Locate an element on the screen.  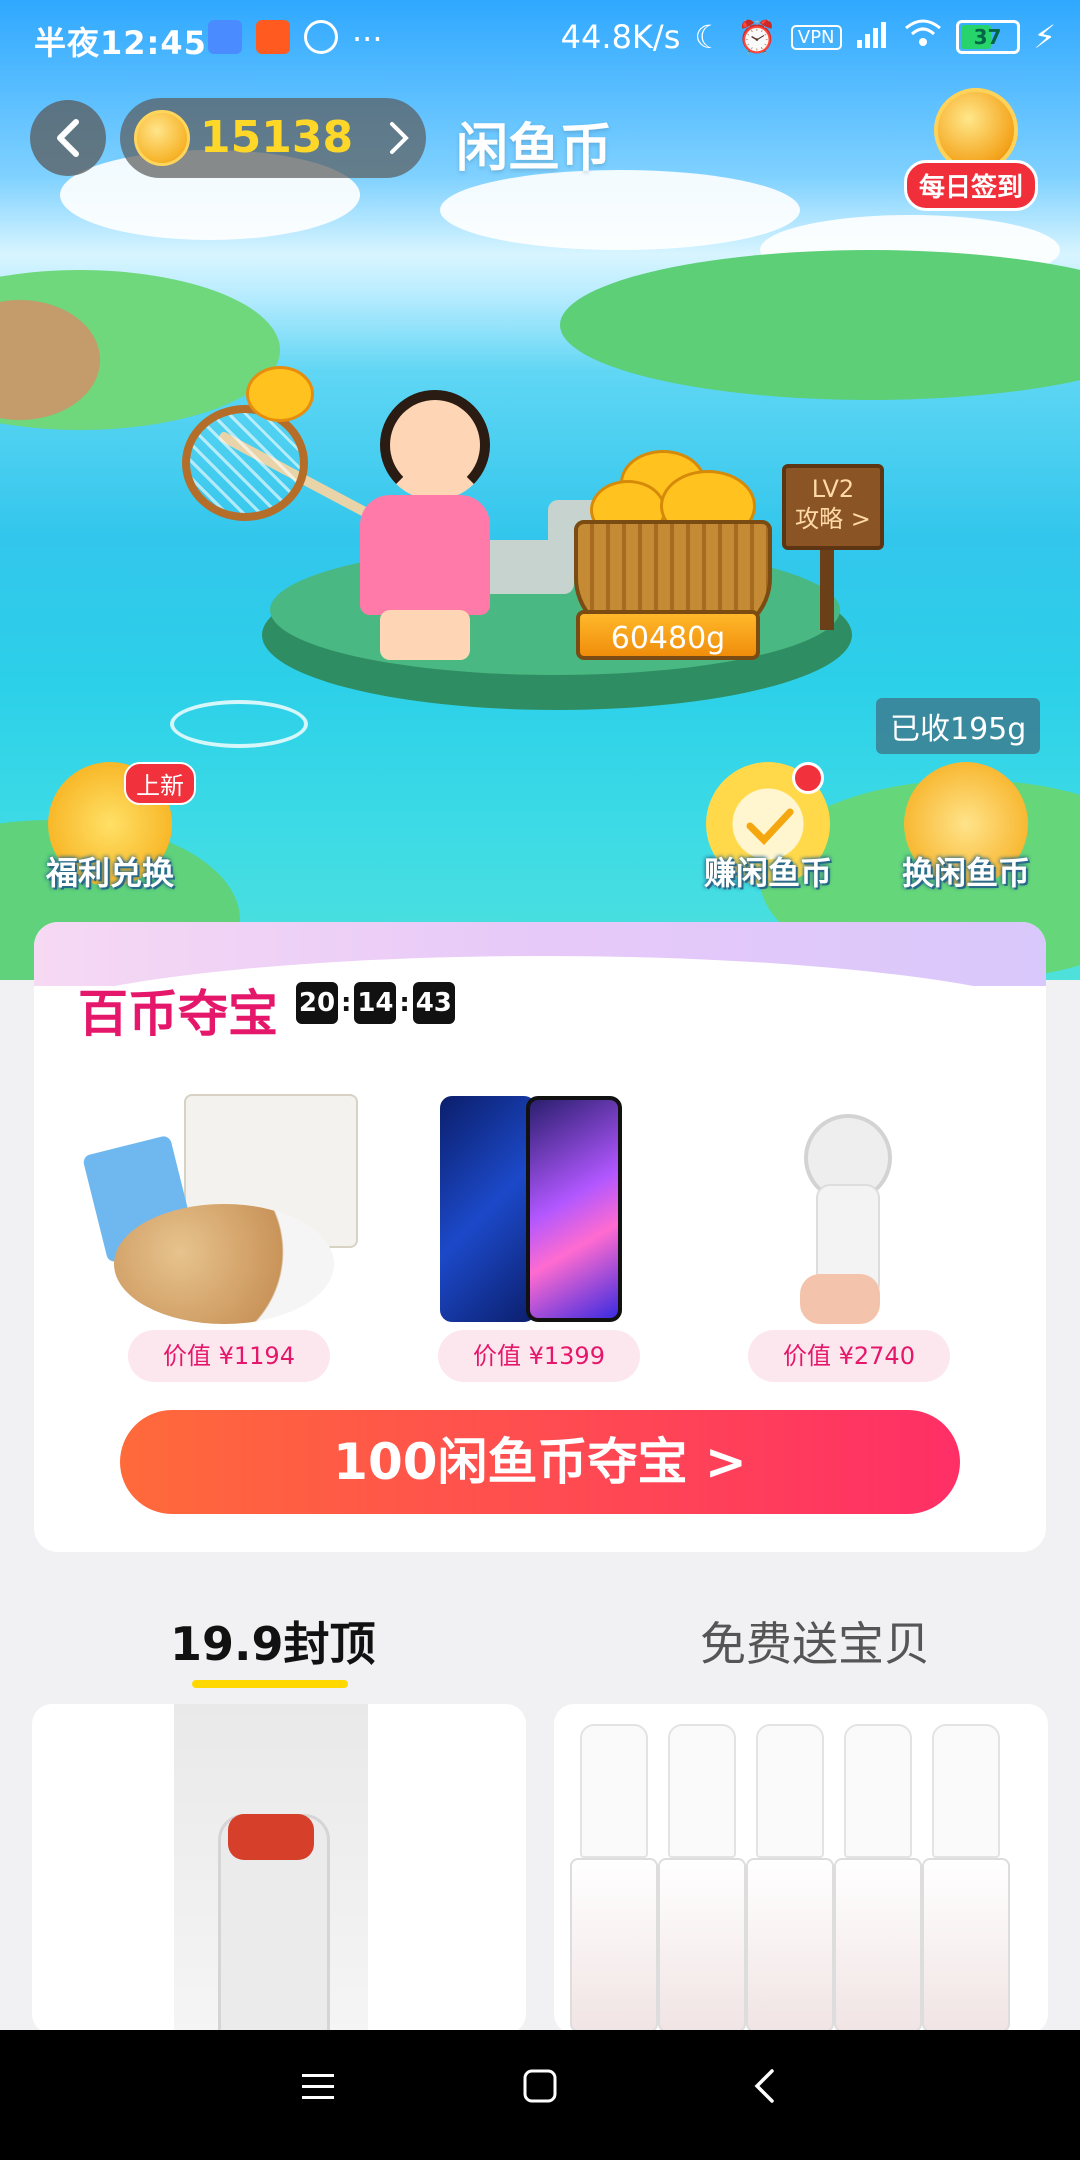
vpn-icon: VPN is located at coordinates (816, 37).